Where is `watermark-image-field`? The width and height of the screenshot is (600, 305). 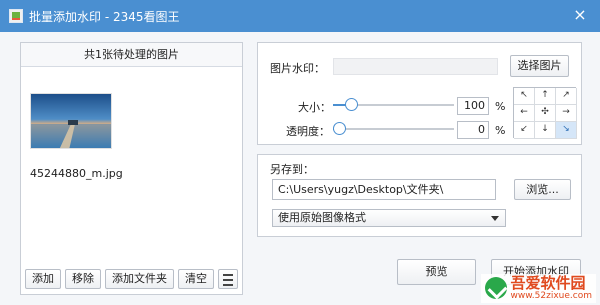 watermark-image-field is located at coordinates (415, 66).